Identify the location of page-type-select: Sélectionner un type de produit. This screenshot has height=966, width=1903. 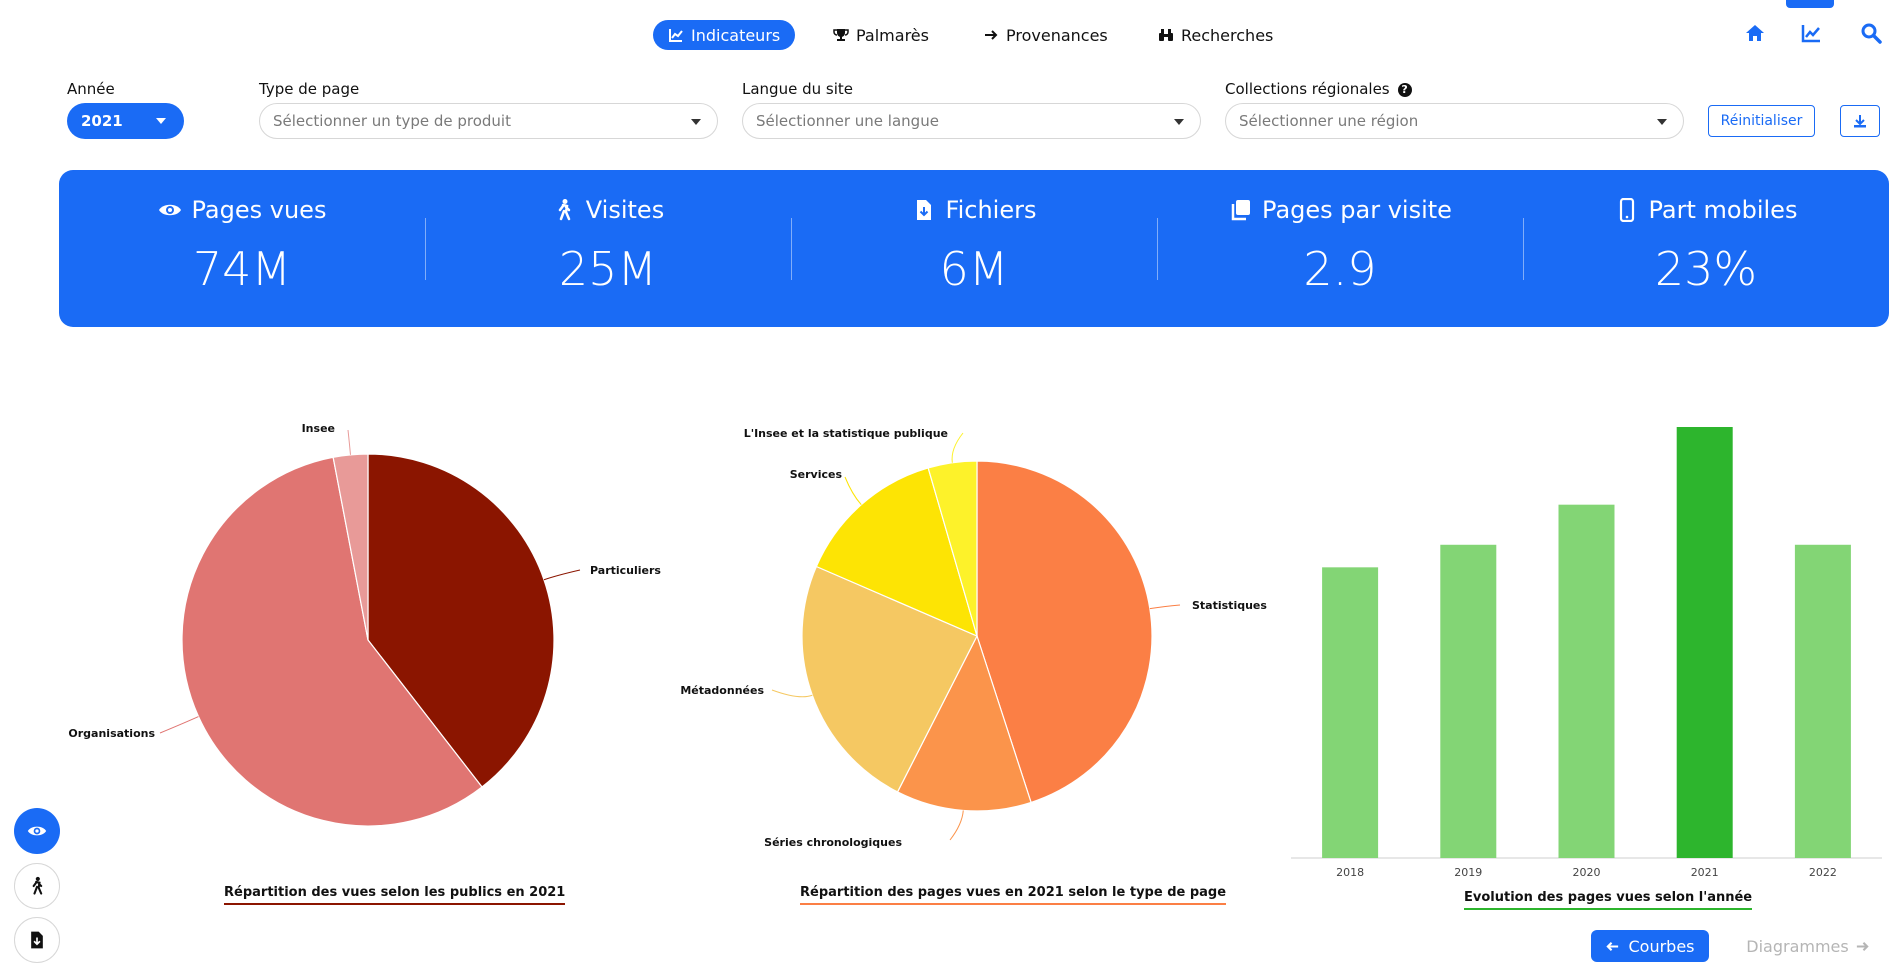
(488, 121).